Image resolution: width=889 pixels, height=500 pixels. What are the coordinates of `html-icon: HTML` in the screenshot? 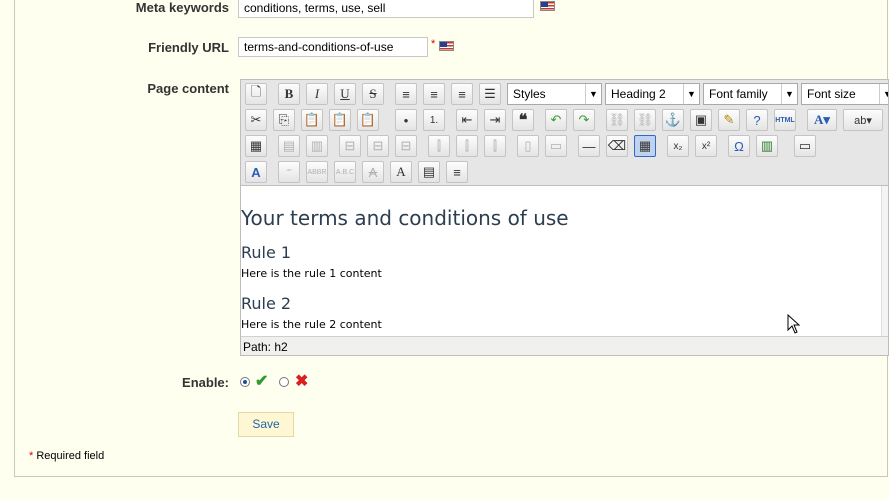 It's located at (785, 120).